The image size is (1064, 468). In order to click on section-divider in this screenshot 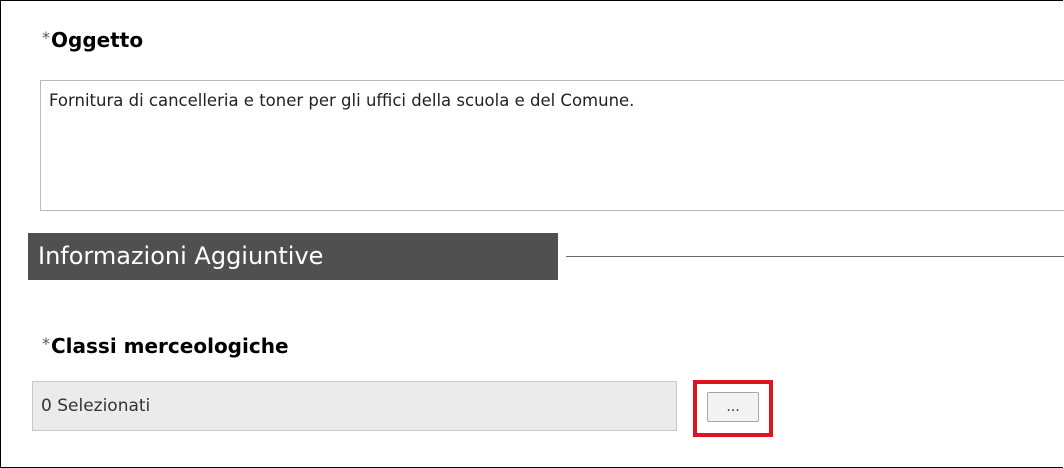, I will do `click(815, 256)`.